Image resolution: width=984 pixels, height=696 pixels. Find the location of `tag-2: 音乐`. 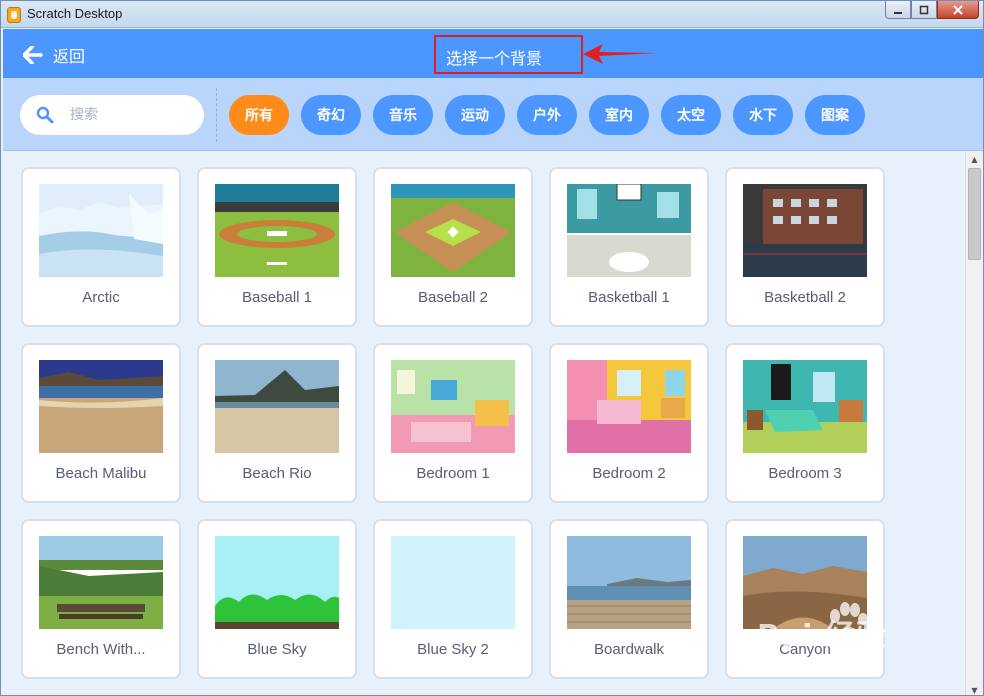

tag-2: 音乐 is located at coordinates (403, 115).